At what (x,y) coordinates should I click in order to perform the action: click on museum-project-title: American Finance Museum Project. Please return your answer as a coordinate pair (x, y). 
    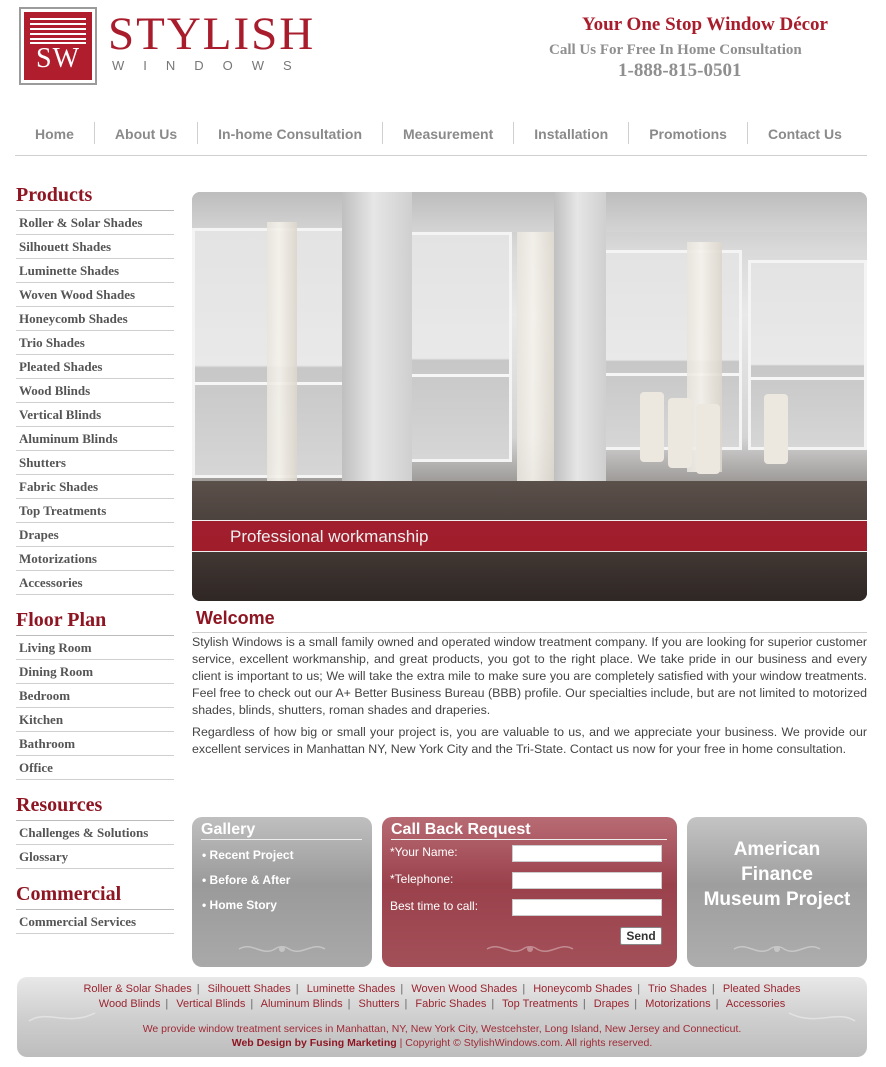
    Looking at the image, I should click on (777, 874).